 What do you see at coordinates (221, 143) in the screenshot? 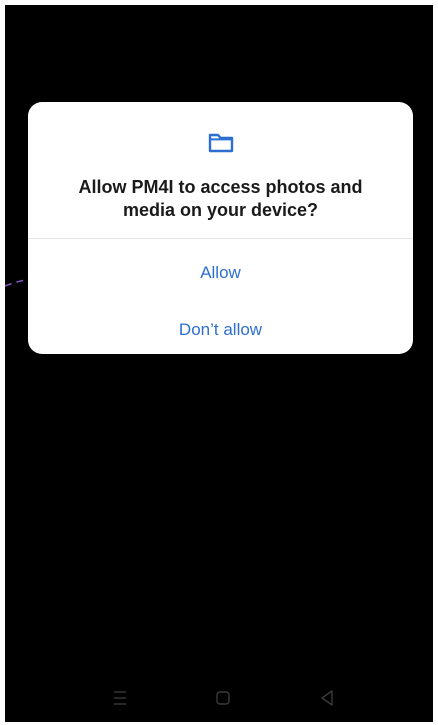
I see `folder-icon` at bounding box center [221, 143].